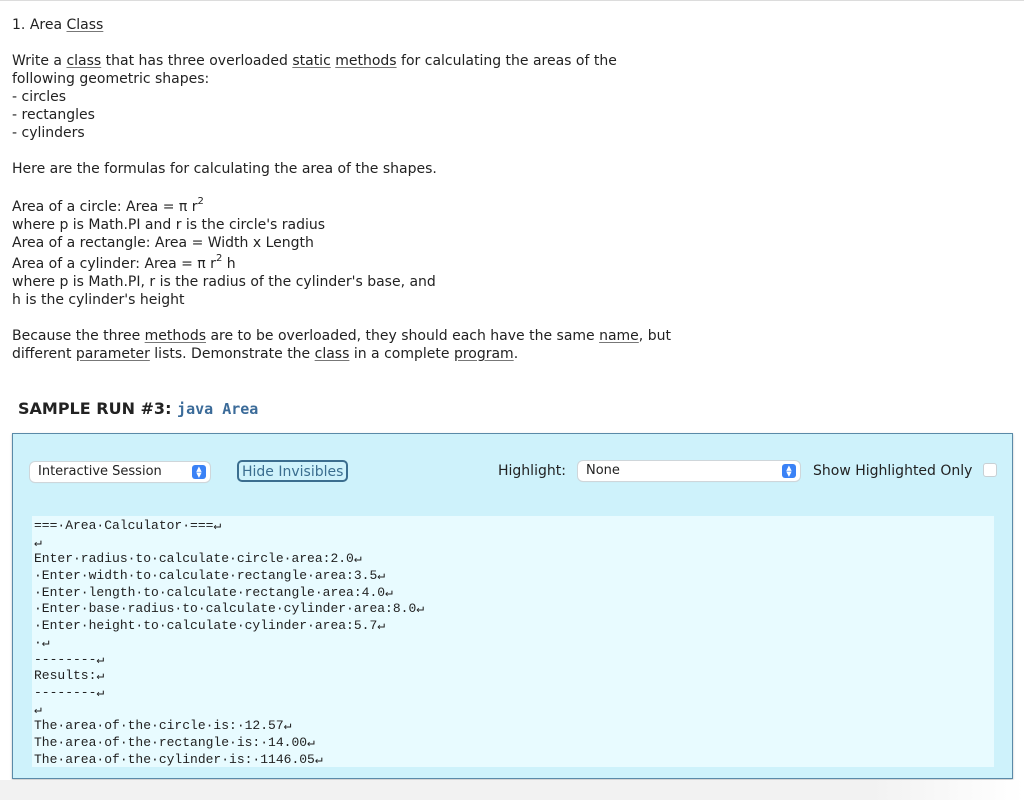 The image size is (1024, 800). Describe the element at coordinates (218, 409) in the screenshot. I see `sample-run-command: java Area` at that location.